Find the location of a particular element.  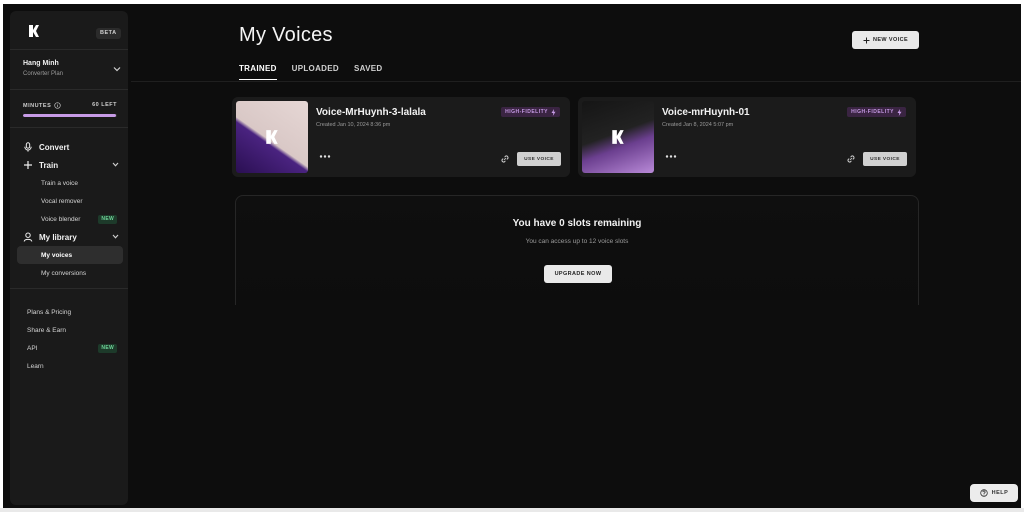

new-voice-button: NEW VOICE is located at coordinates (885, 40).